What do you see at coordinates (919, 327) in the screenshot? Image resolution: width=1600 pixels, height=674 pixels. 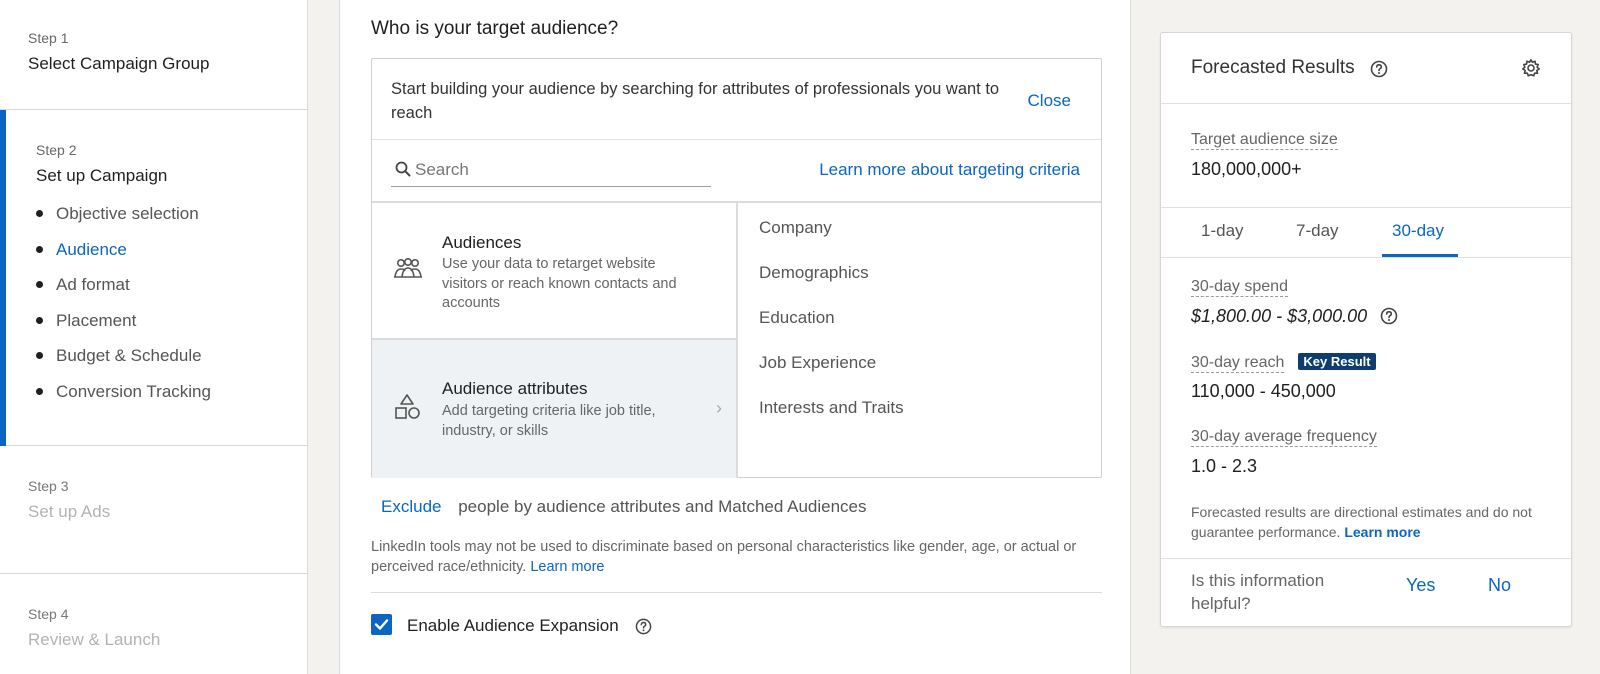 I see `category-education: Education` at bounding box center [919, 327].